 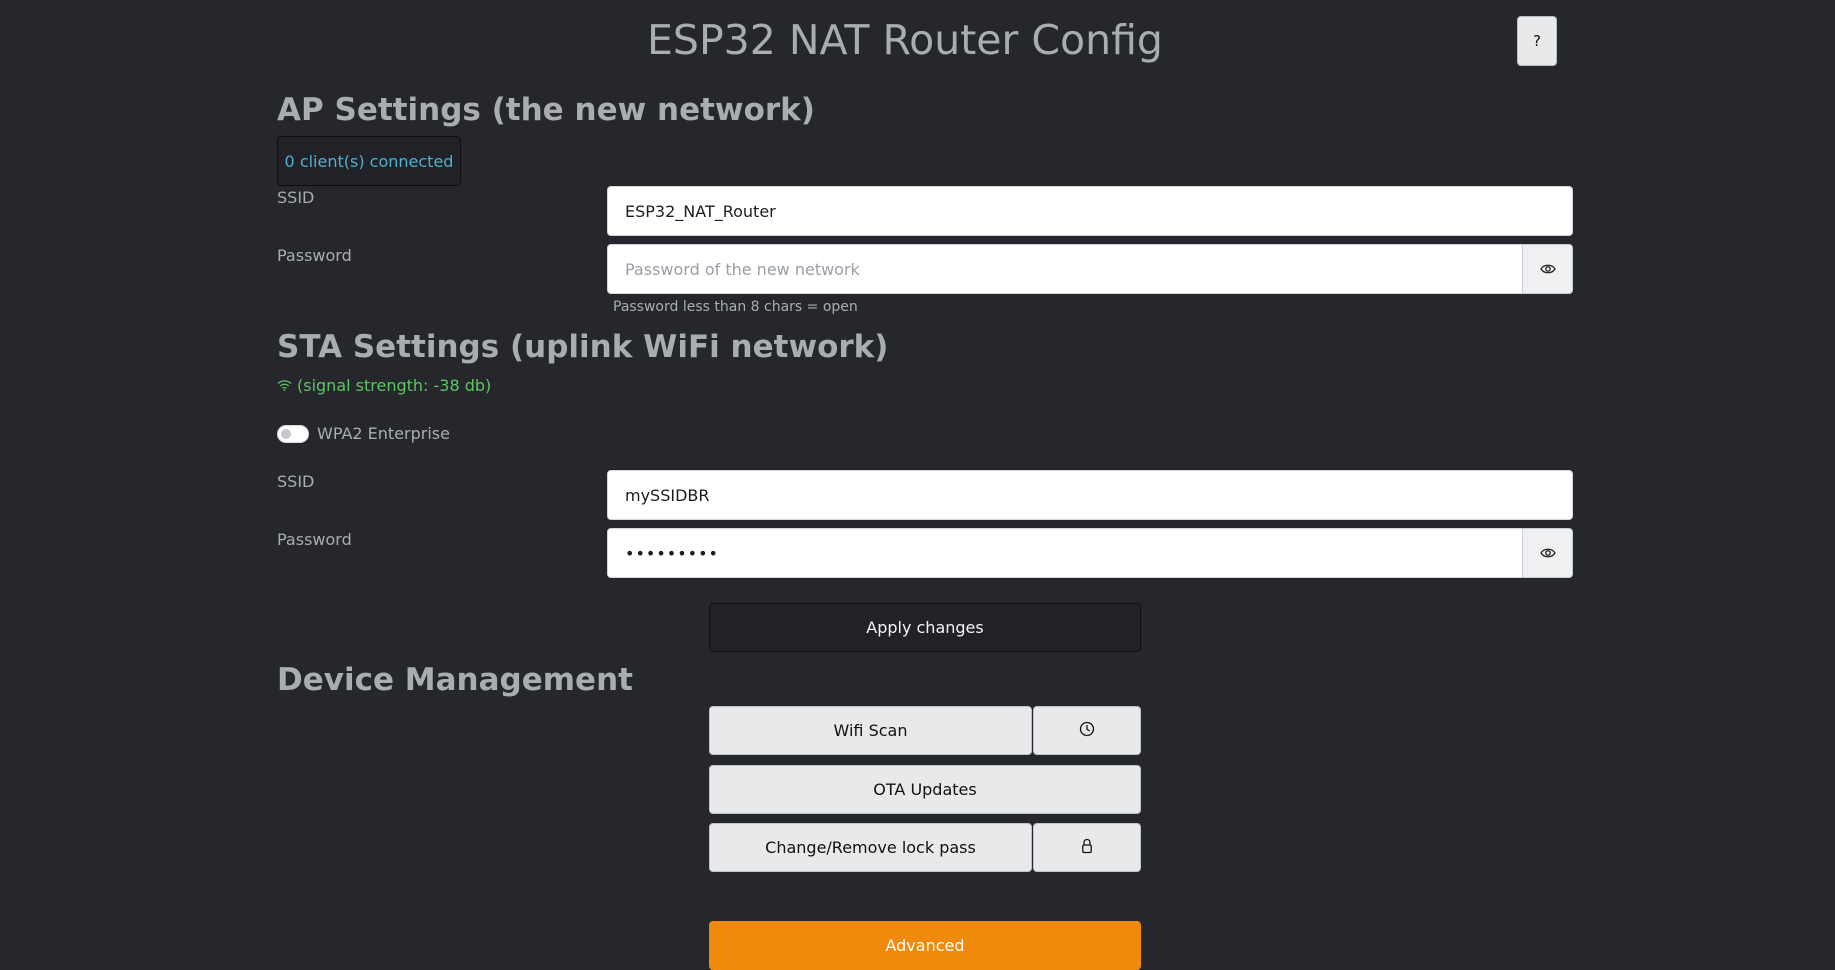 What do you see at coordinates (284, 385) in the screenshot?
I see `wifi-icon` at bounding box center [284, 385].